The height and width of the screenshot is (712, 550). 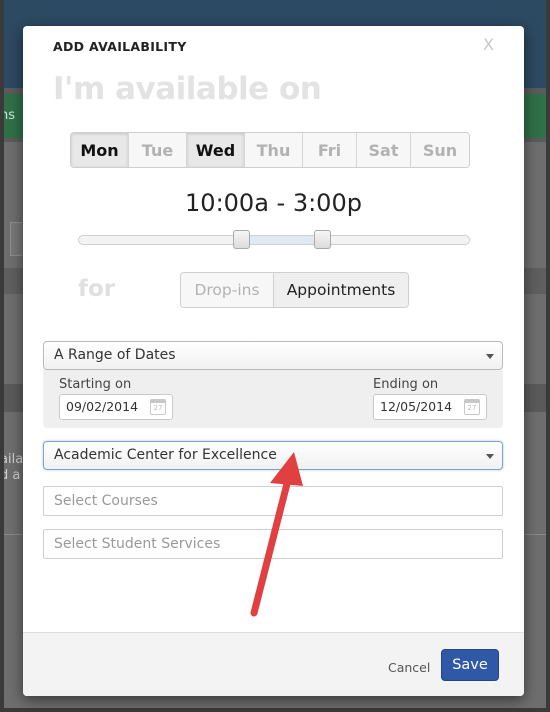 I want to click on time-range-slider, so click(x=274, y=239).